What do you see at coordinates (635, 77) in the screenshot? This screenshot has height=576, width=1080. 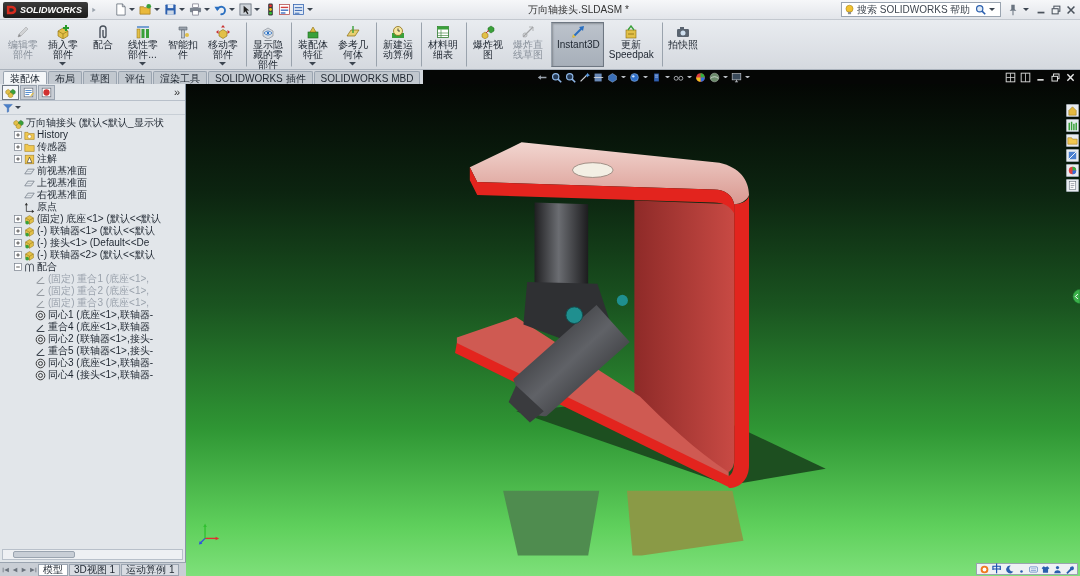 I see `sphere-icon` at bounding box center [635, 77].